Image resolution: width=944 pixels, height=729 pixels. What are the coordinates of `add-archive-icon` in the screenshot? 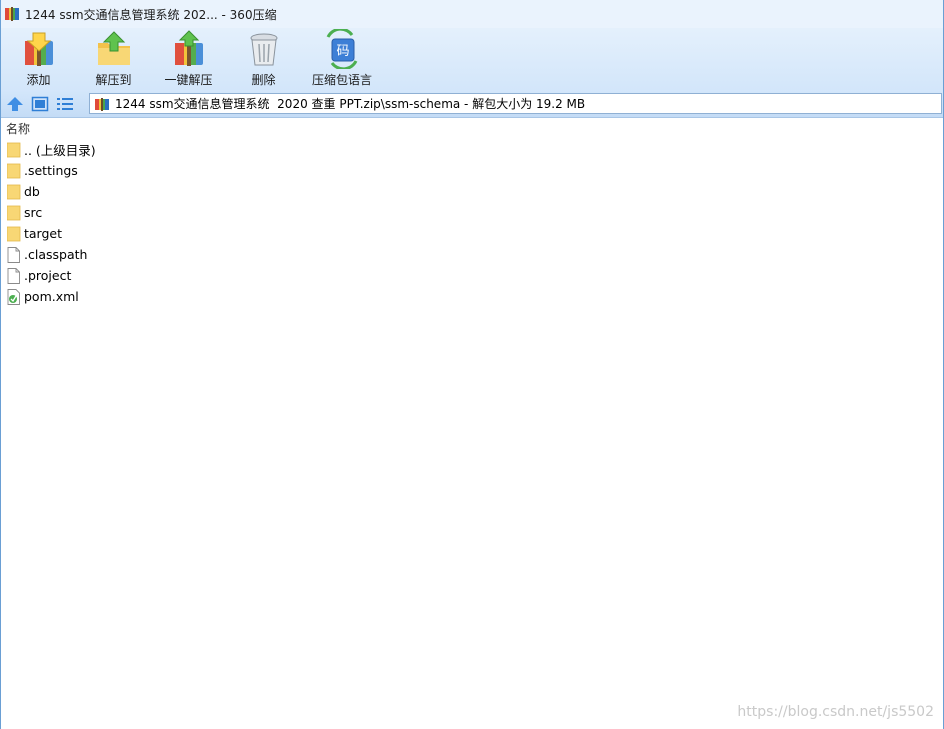 It's located at (38, 49).